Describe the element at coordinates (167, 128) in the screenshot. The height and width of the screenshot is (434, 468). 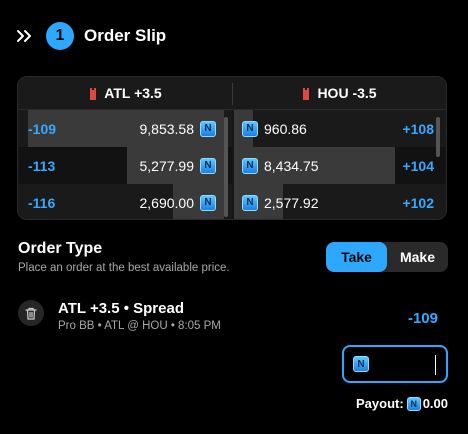
I see `amount-value: 9,853.58` at that location.